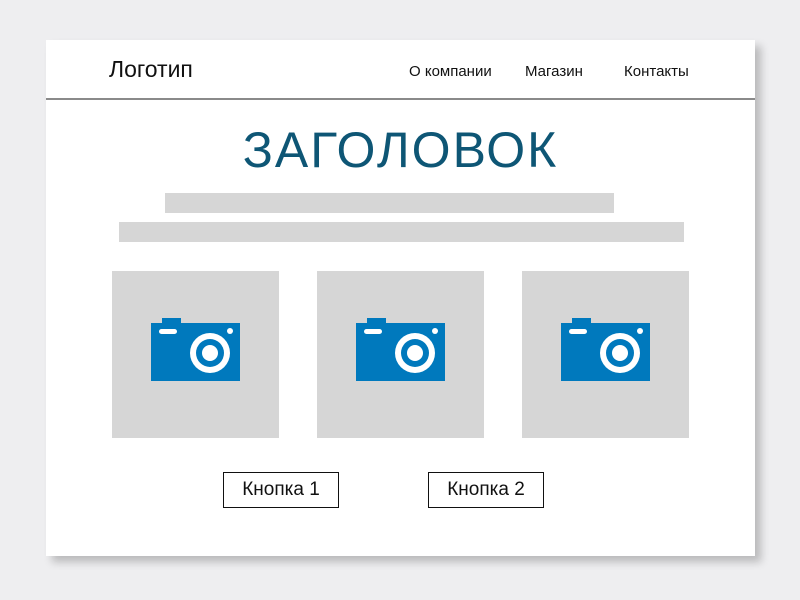  Describe the element at coordinates (400, 70) in the screenshot. I see `site-header: Логотип О компании Магазин Контакты` at that location.